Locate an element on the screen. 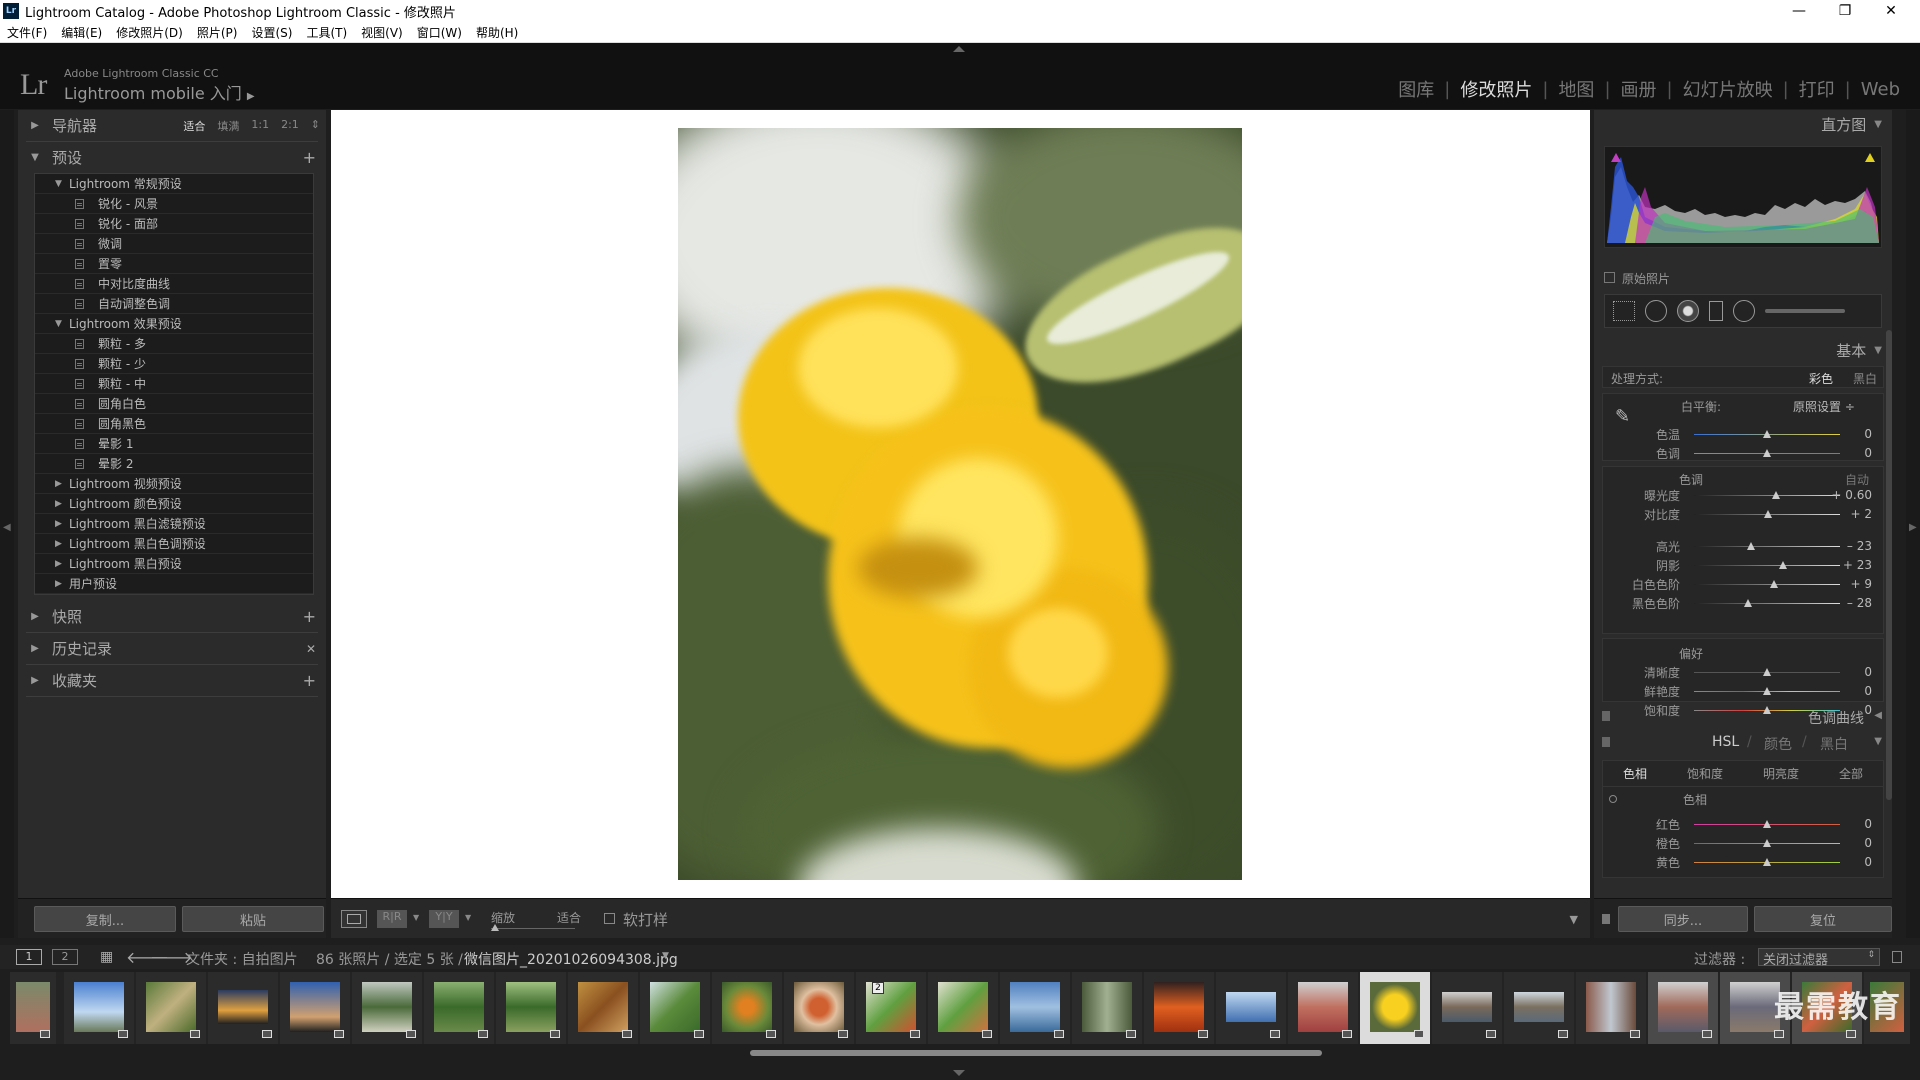  snapshots-header: ▶ 快照 + is located at coordinates (172, 616).